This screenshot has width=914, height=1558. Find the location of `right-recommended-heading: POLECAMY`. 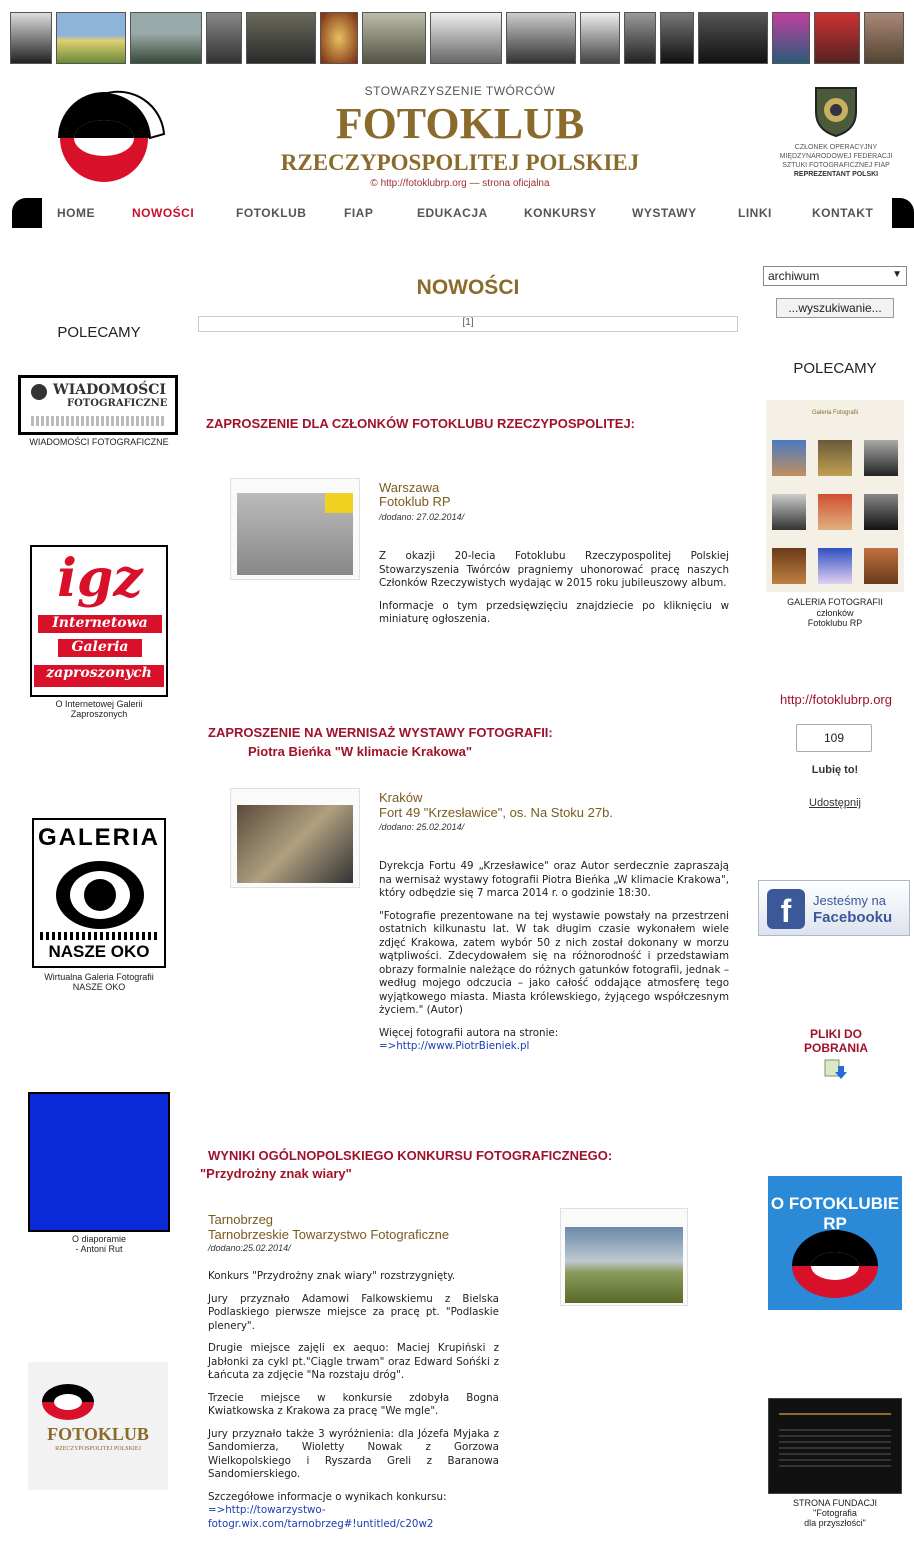

right-recommended-heading: POLECAMY is located at coordinates (835, 368).